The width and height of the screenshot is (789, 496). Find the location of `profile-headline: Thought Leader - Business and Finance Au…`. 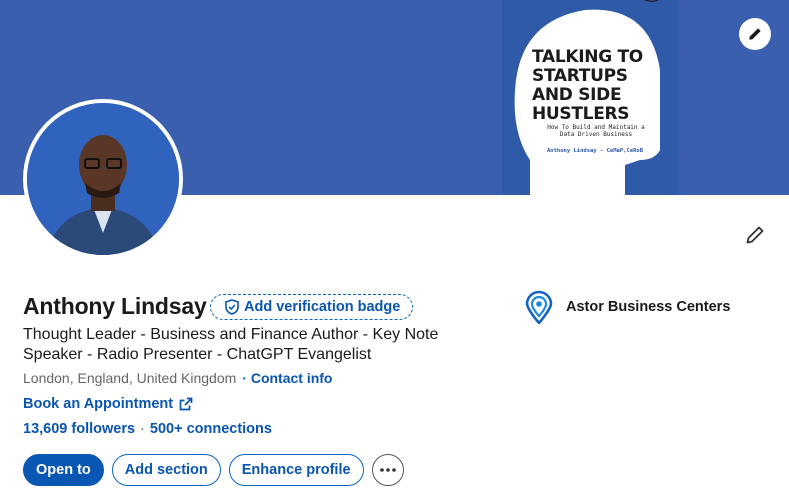

profile-headline: Thought Leader - Business and Finance Au… is located at coordinates (231, 344).